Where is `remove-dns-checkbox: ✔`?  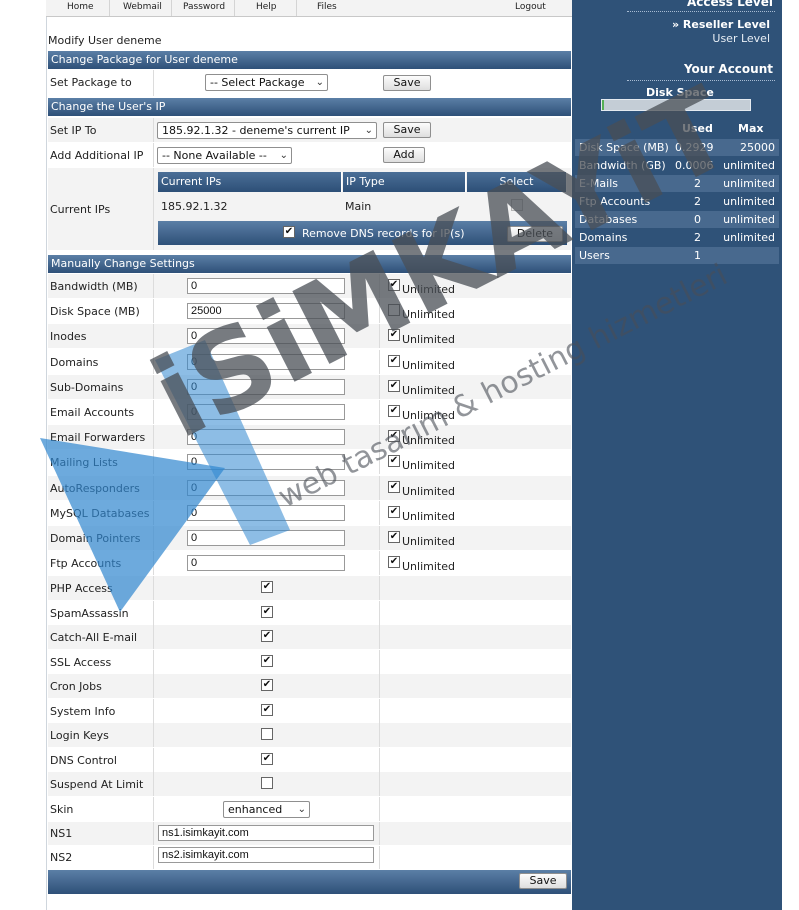
remove-dns-checkbox: ✔ is located at coordinates (289, 232).